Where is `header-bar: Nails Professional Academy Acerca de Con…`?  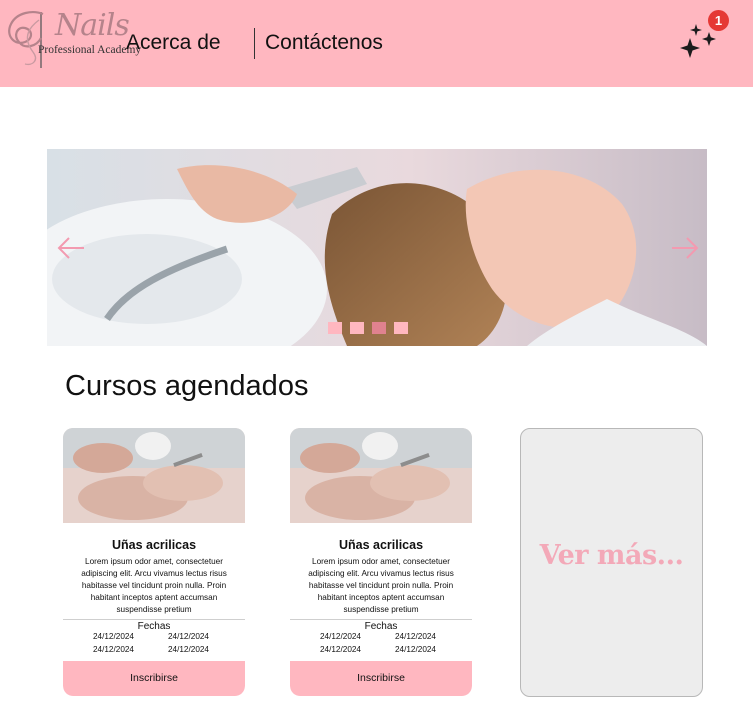
header-bar: Nails Professional Academy Acerca de Con… is located at coordinates (376, 43).